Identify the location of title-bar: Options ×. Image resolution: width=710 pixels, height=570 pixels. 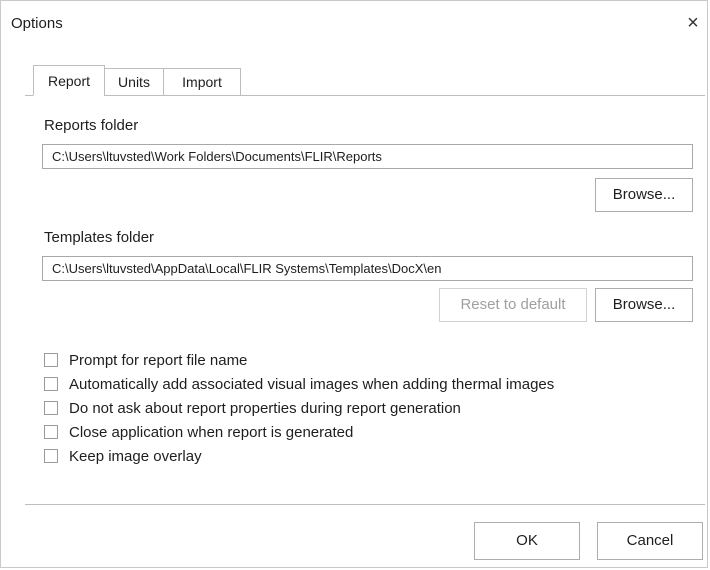
(354, 23).